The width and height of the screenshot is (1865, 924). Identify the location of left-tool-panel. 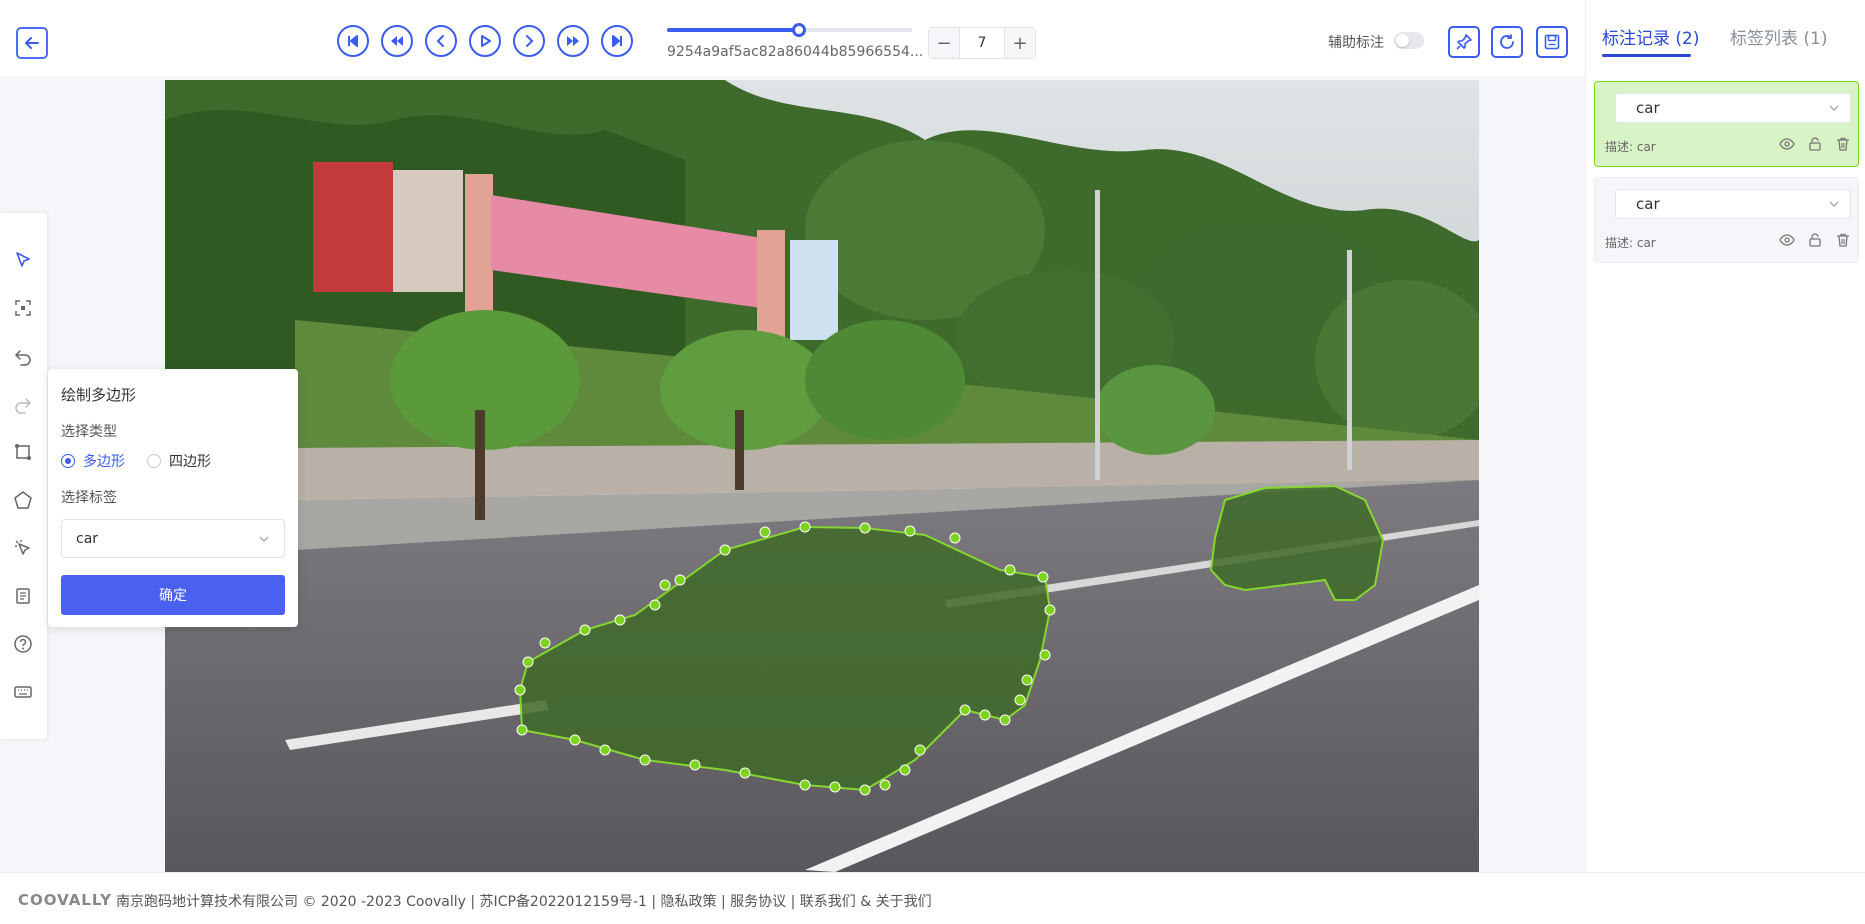
(23, 476).